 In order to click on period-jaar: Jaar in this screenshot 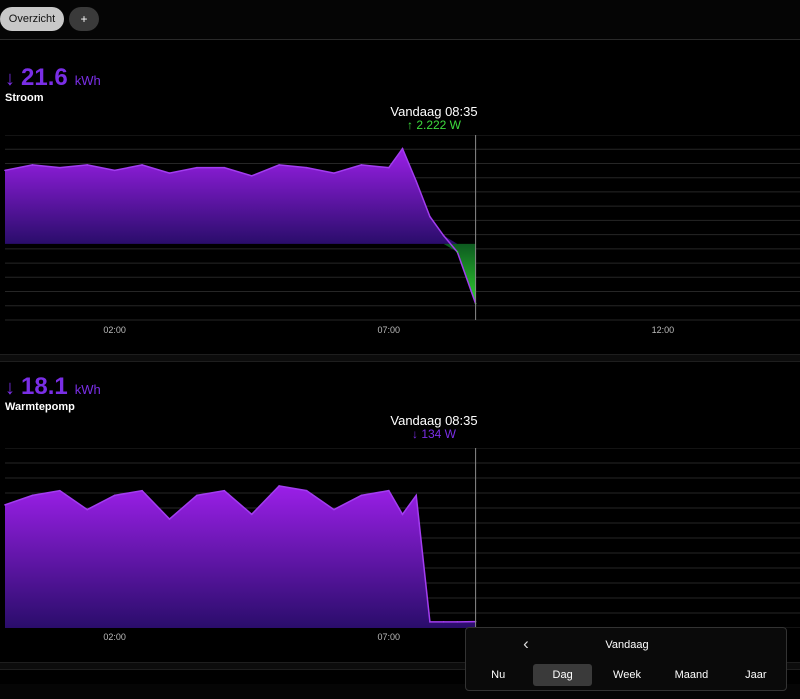, I will do `click(756, 675)`.